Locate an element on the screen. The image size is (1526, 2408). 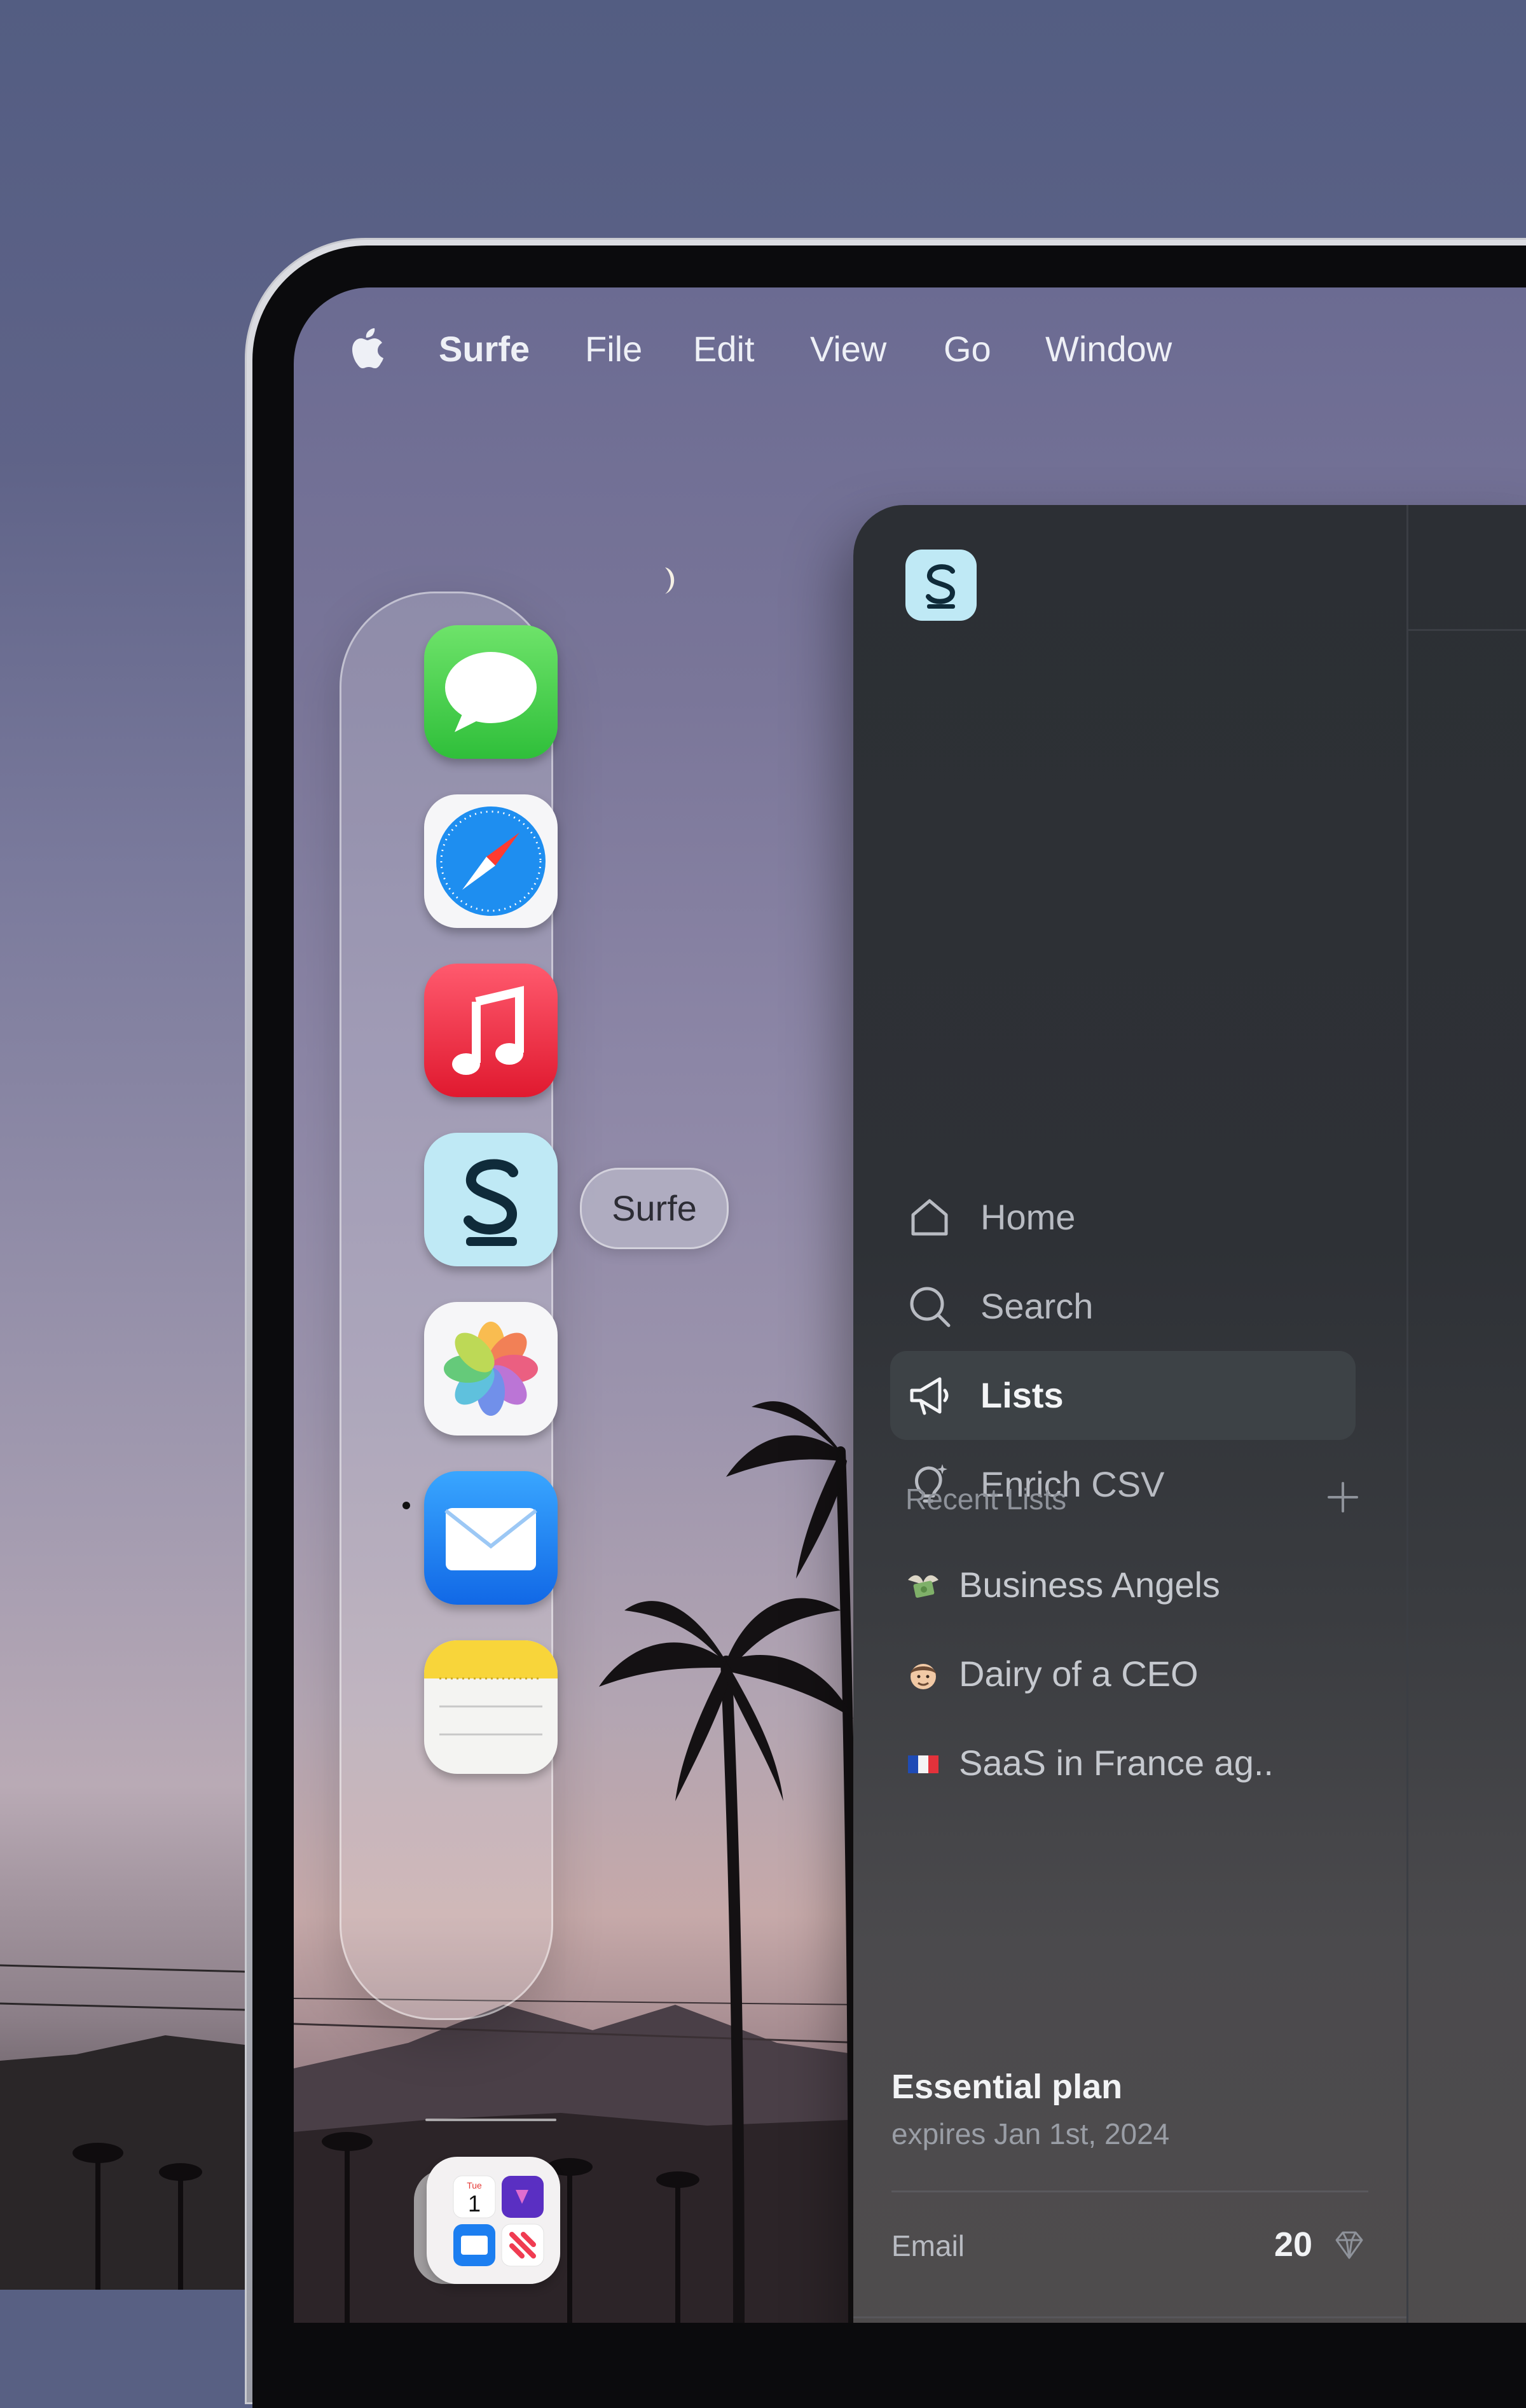
folder-front: Tue 1 is located at coordinates (494, 2220).